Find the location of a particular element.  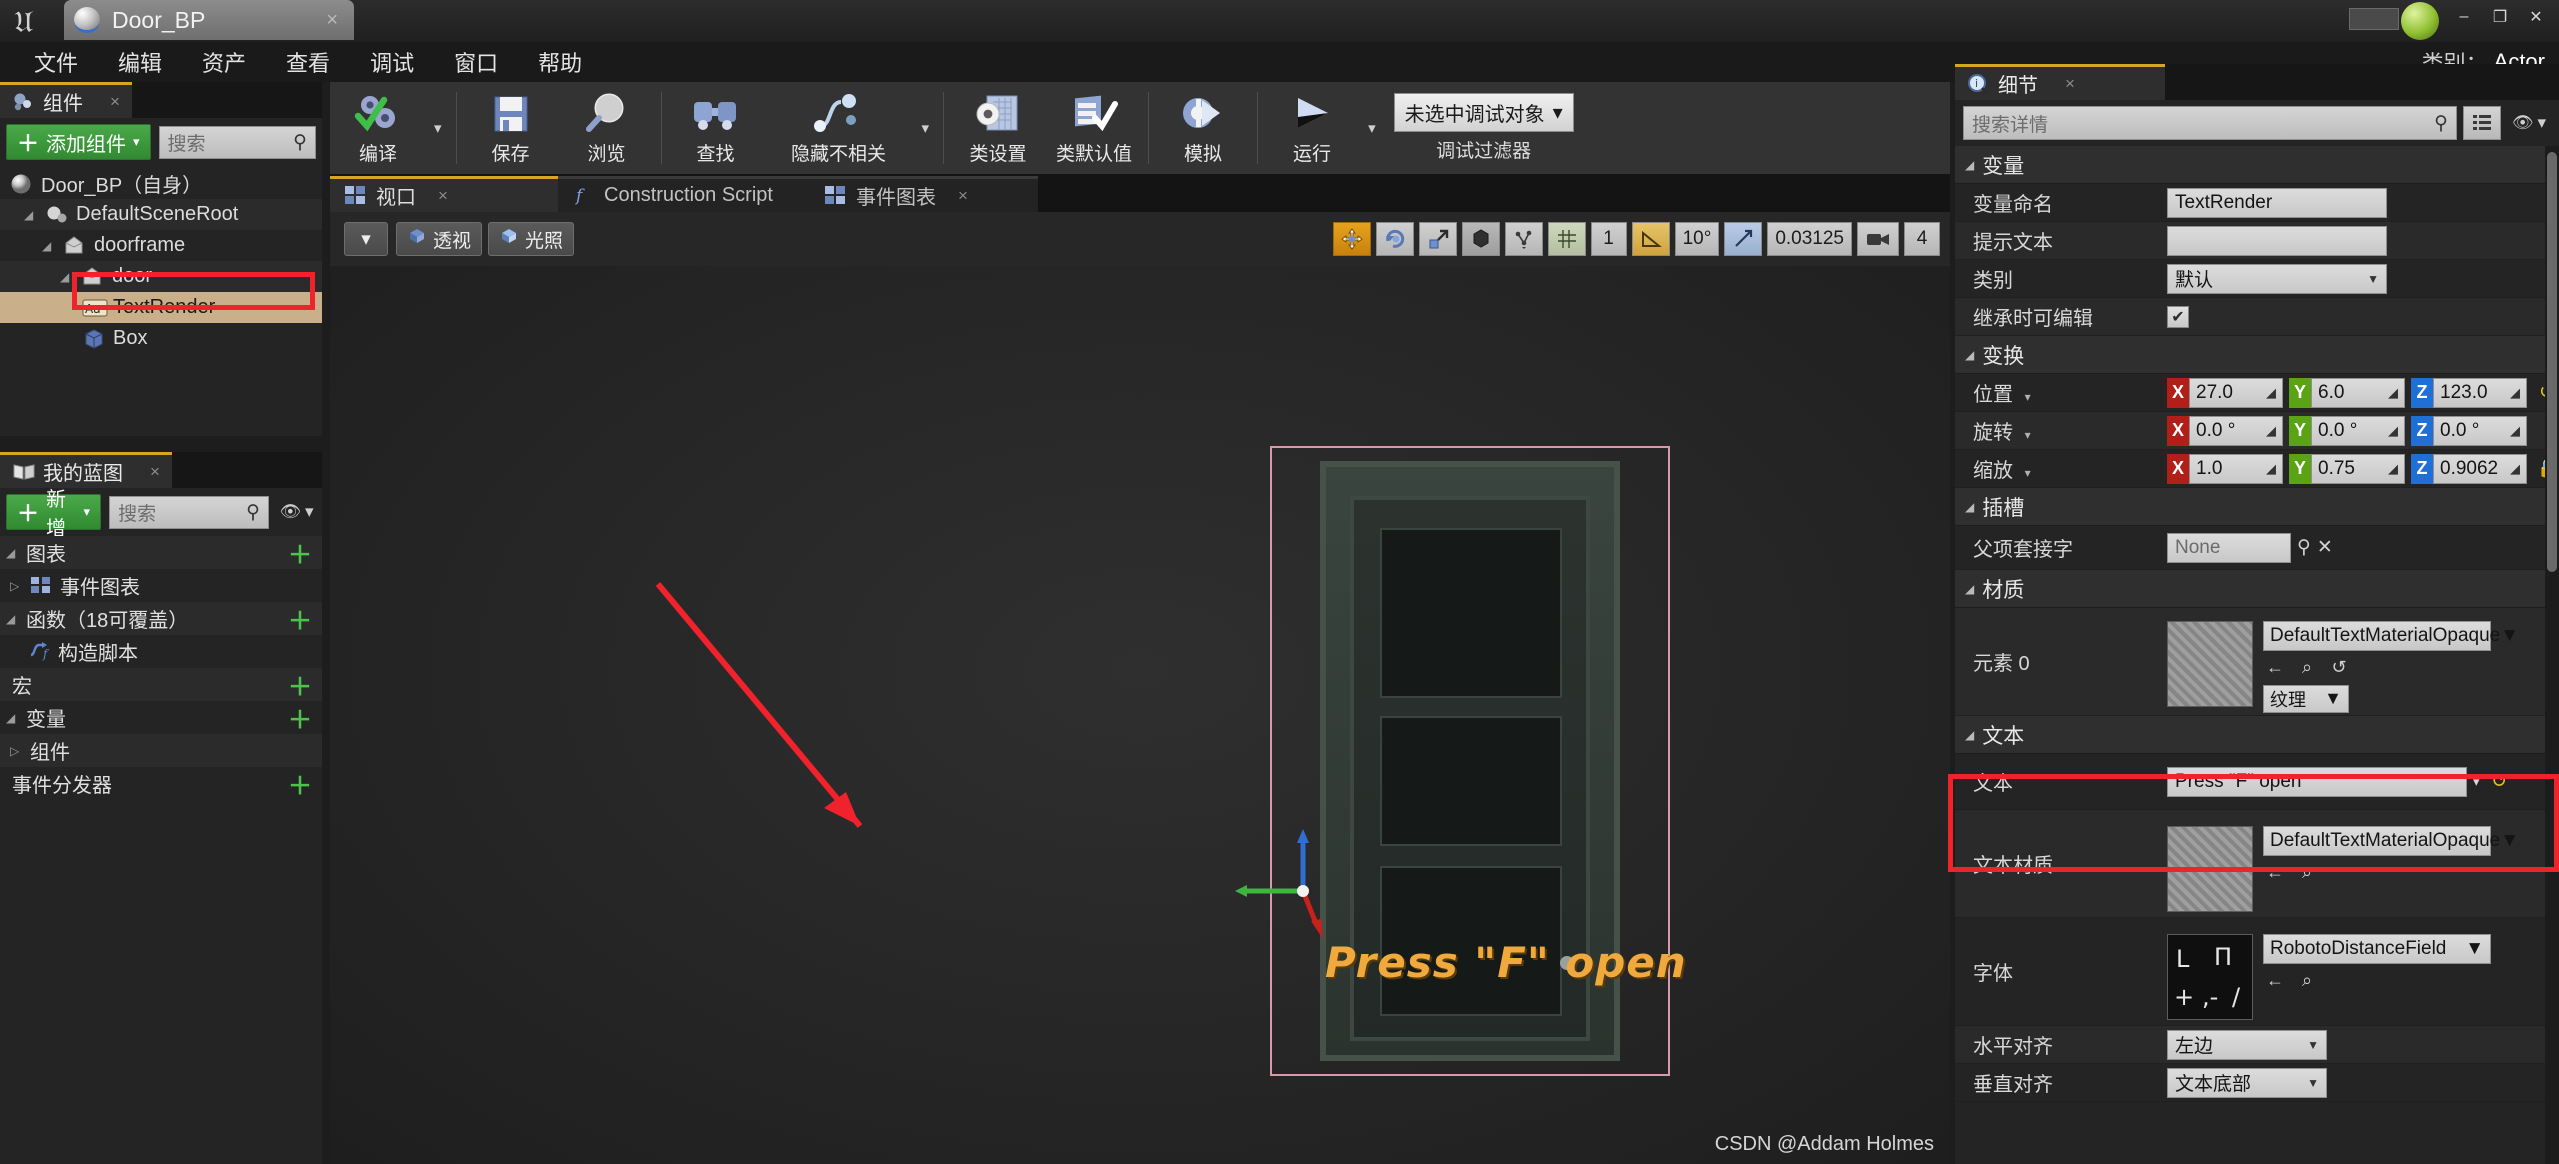

editable-when-inherited-checkbox: ✔ is located at coordinates (2178, 316).